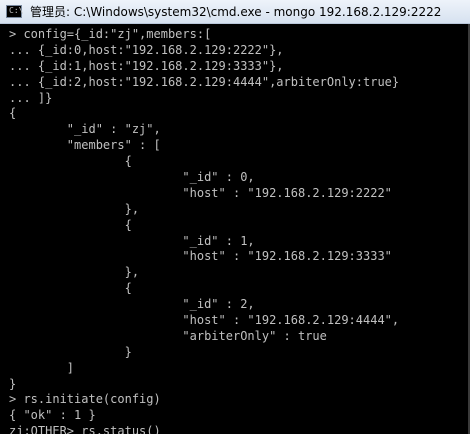 The image size is (470, 434). Describe the element at coordinates (85, 145) in the screenshot. I see `console-line: "members" : [` at that location.